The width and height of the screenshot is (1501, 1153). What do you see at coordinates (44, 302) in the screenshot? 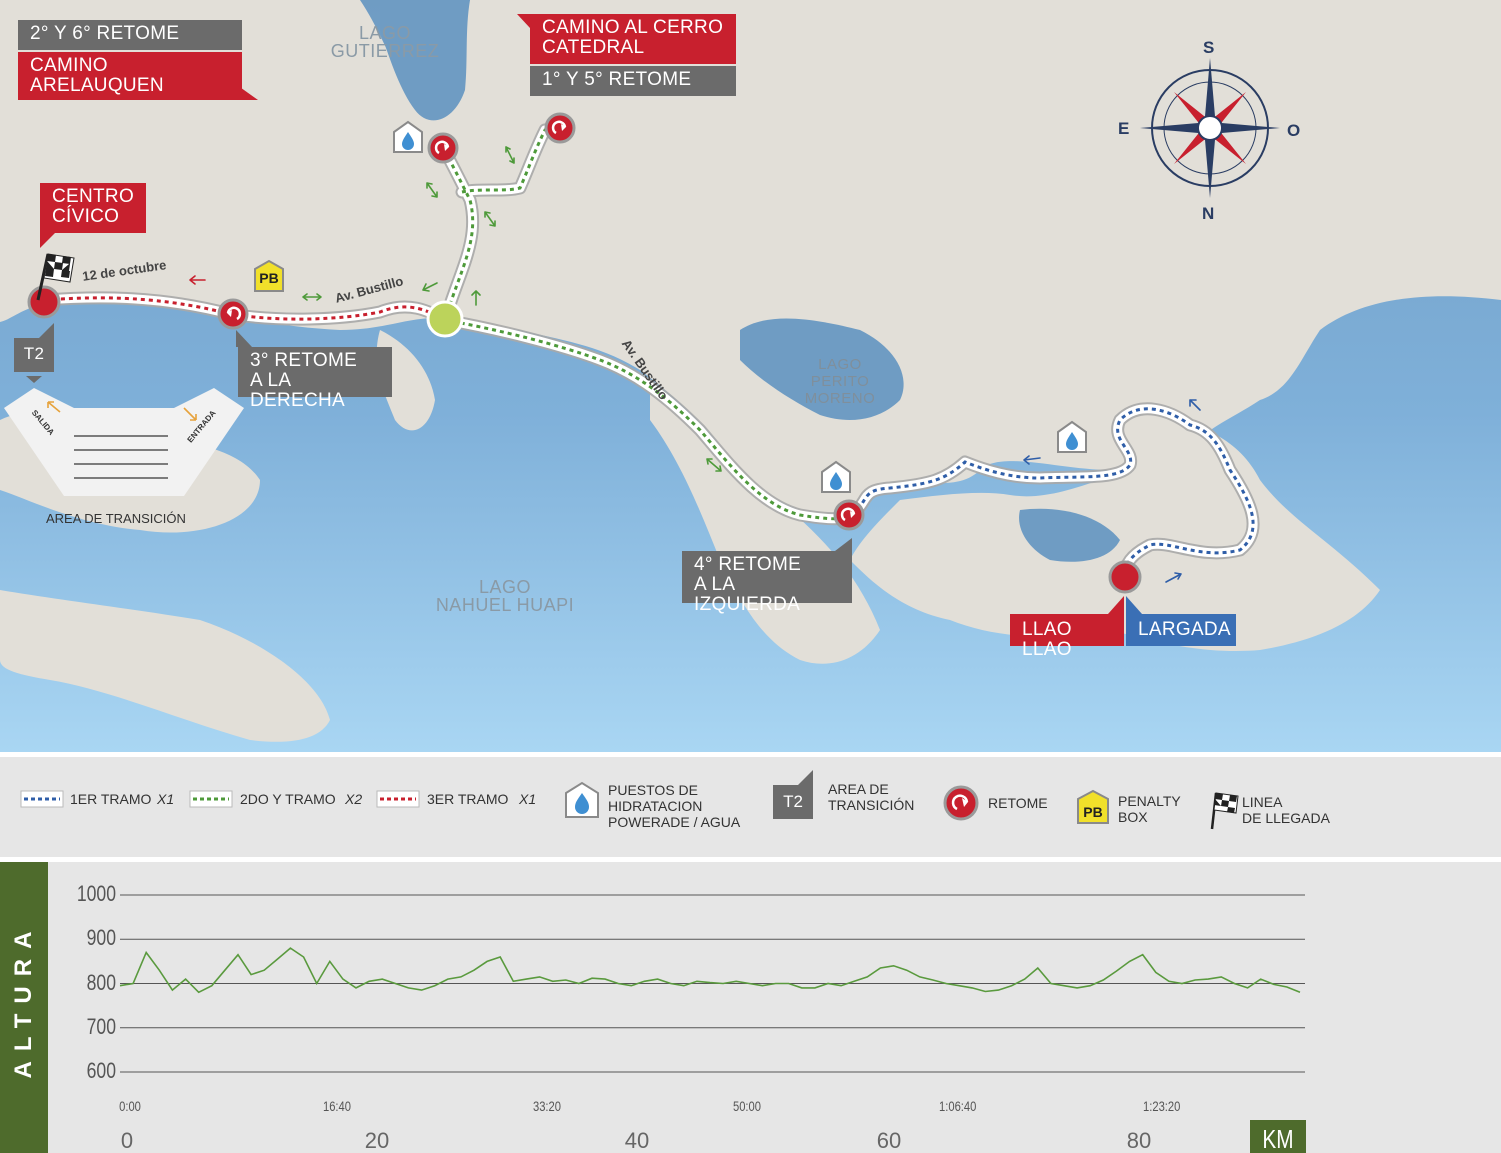
I see `finish-point` at bounding box center [44, 302].